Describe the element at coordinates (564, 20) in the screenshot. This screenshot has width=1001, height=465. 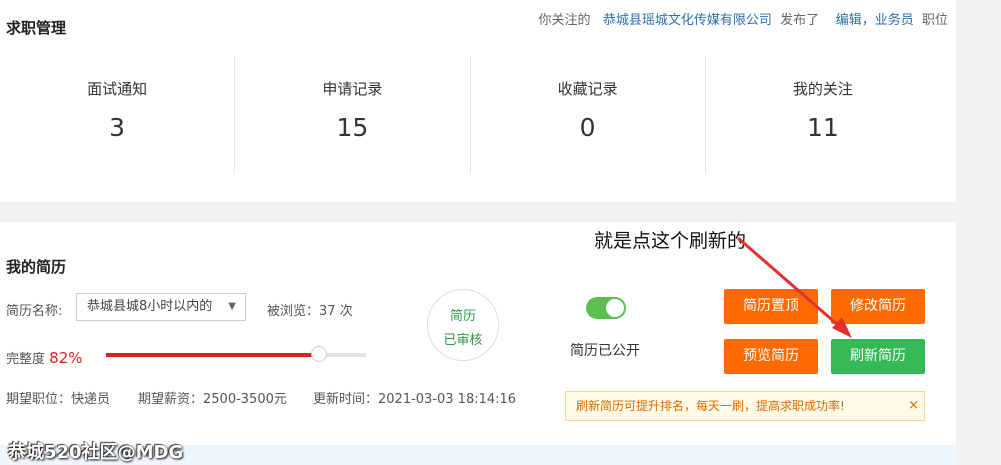
I see `notice-prefix: 你关注的` at that location.